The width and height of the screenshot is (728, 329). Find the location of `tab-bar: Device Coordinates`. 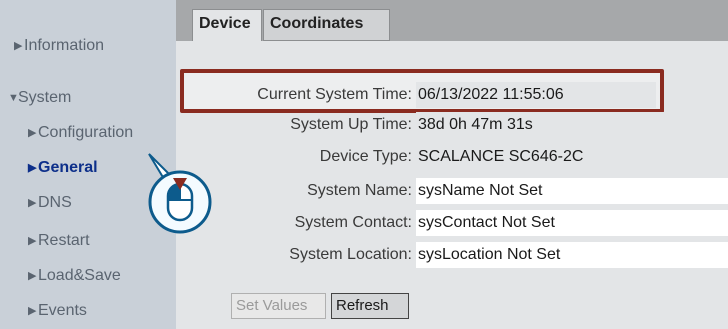

tab-bar: Device Coordinates is located at coordinates (452, 20).